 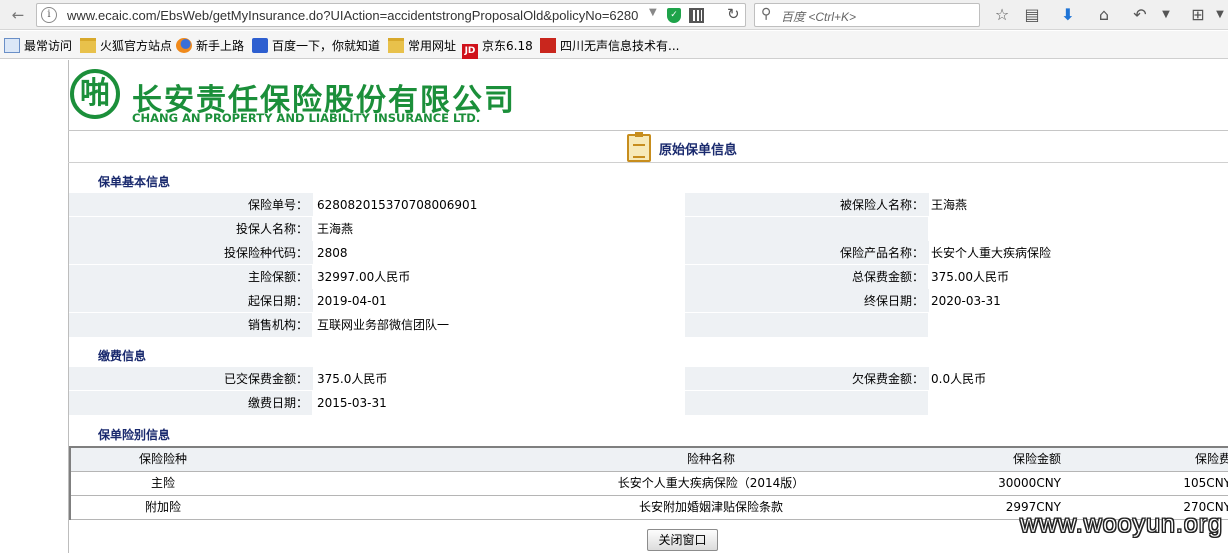 I want to click on security-shield-icon: ✓, so click(x=674, y=15).